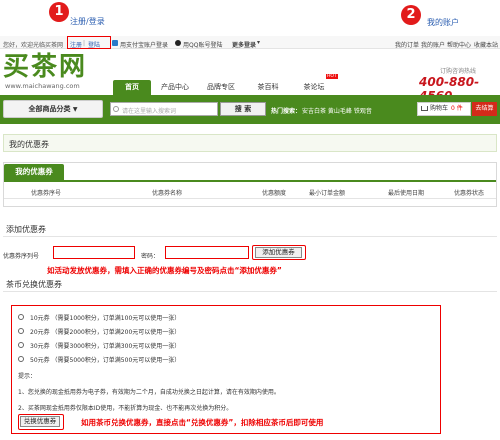 The width and height of the screenshot is (500, 440). I want to click on serial-label: 优惠券序列号, so click(21, 256).